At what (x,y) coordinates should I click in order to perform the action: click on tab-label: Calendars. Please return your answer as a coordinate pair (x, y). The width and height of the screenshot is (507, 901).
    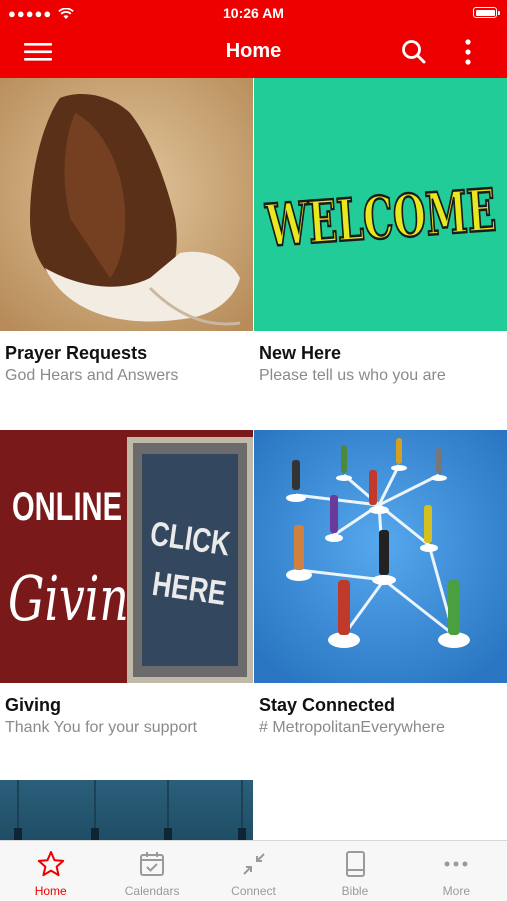
    Looking at the image, I should click on (152, 891).